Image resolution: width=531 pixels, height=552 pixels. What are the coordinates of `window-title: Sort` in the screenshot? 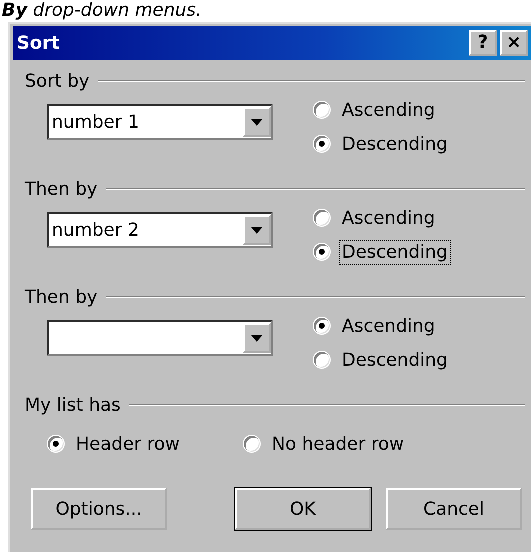 It's located at (39, 43).